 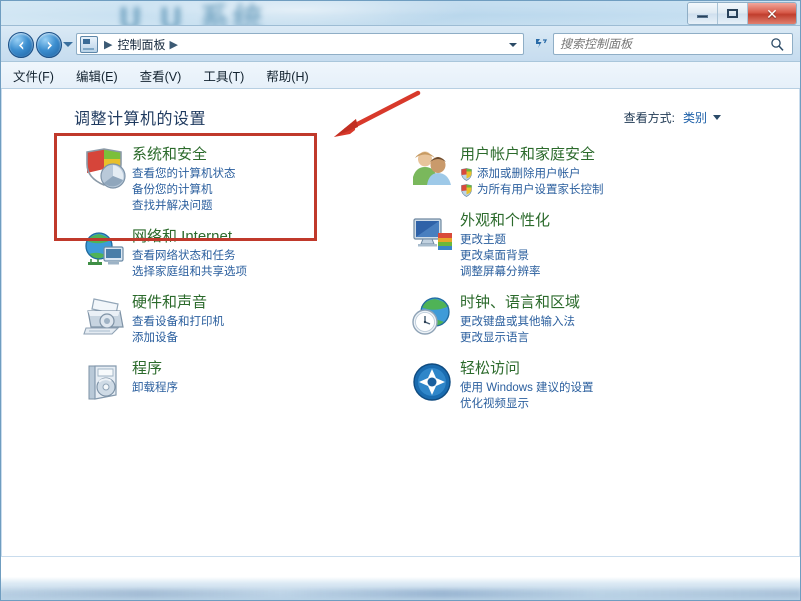 What do you see at coordinates (268, 322) in the screenshot?
I see `category-link: 查看设备和打印机` at bounding box center [268, 322].